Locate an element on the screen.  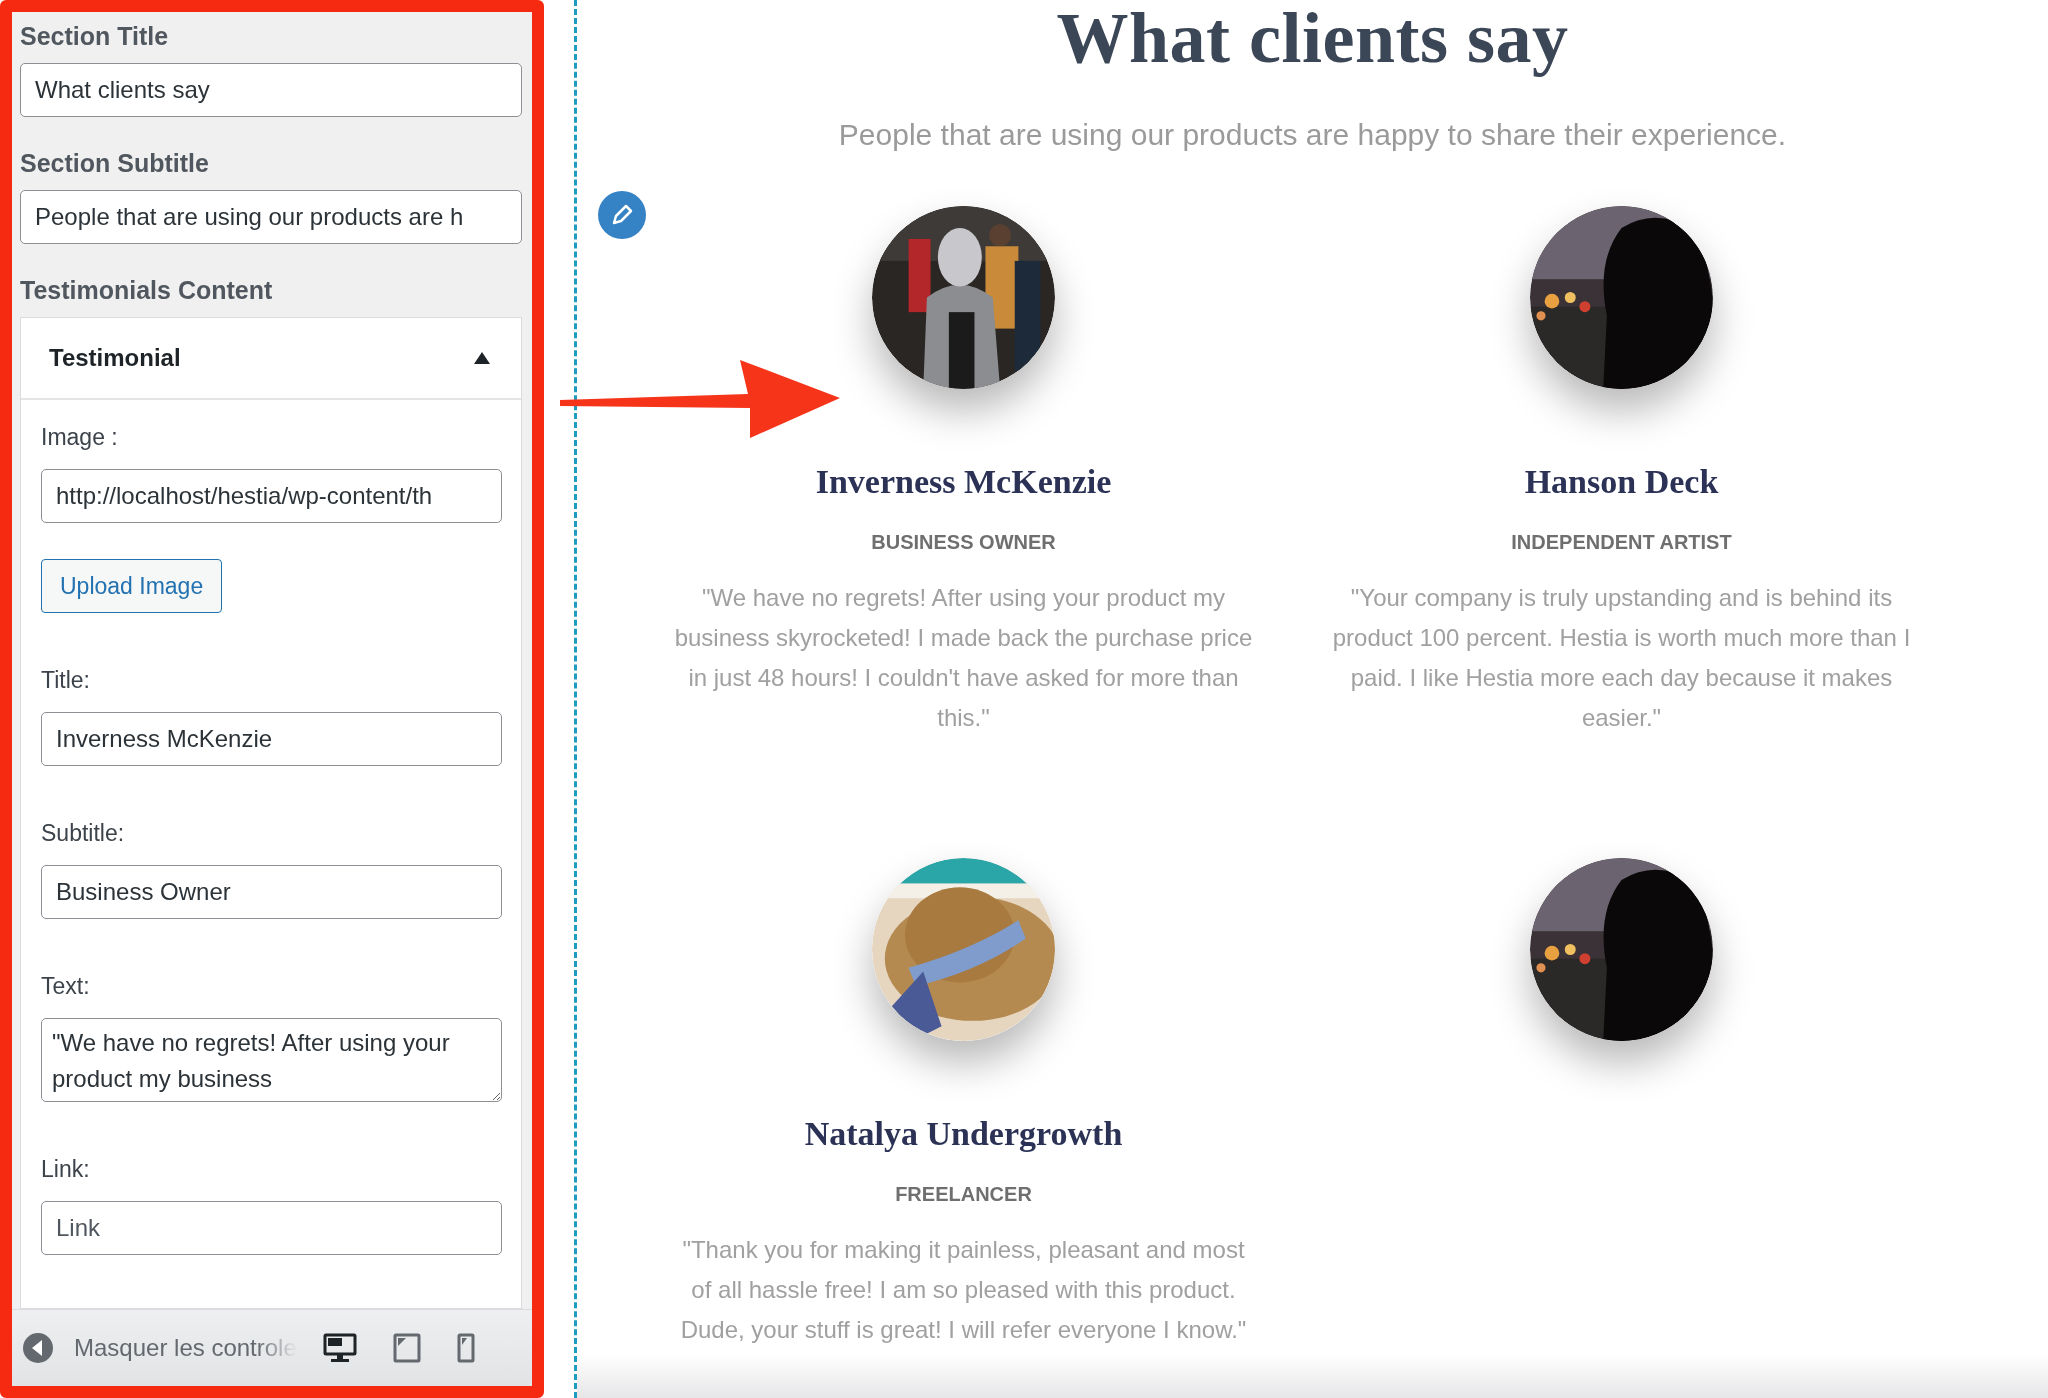
field-label: Title: is located at coordinates (65, 680).